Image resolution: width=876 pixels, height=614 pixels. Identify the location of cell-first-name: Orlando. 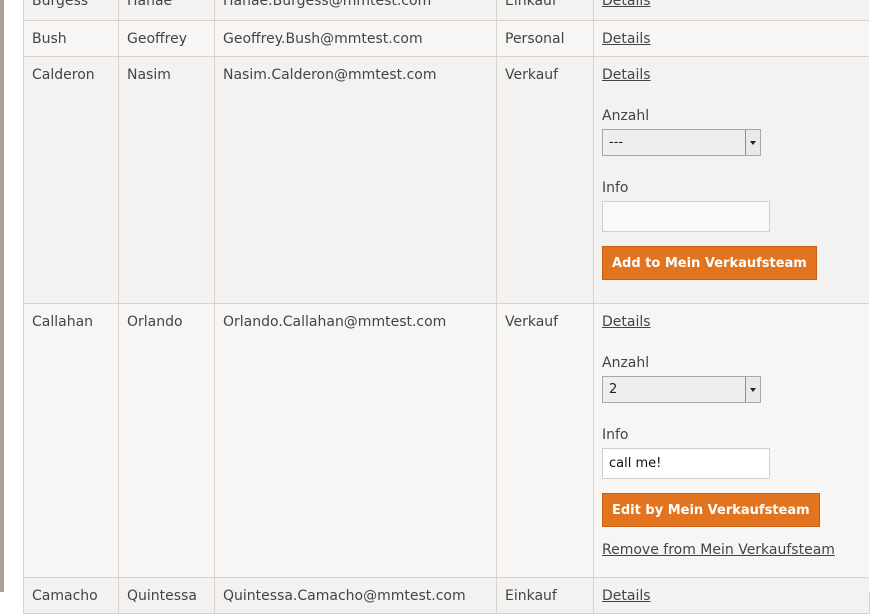
(166, 440).